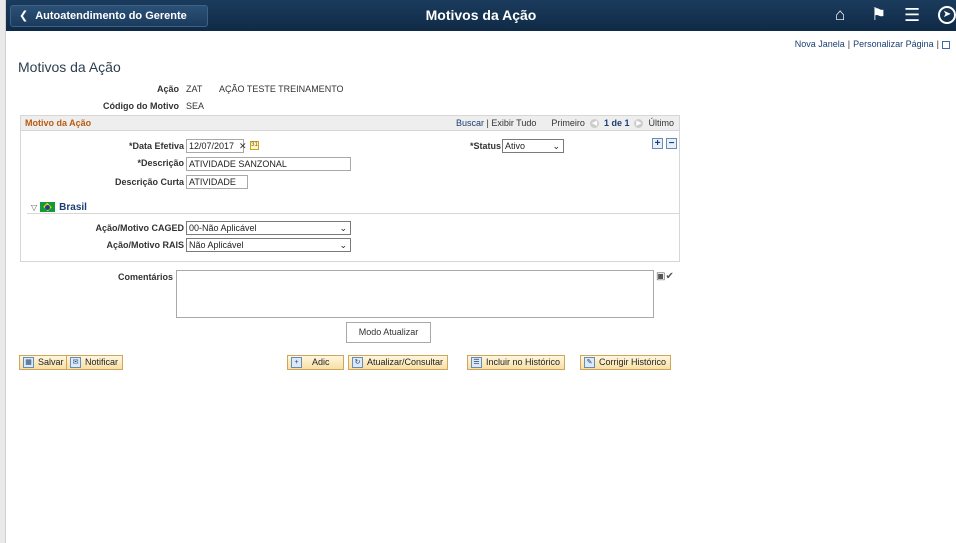 Image resolution: width=956 pixels, height=543 pixels. I want to click on new-window-link: Nova Janela, so click(820, 44).